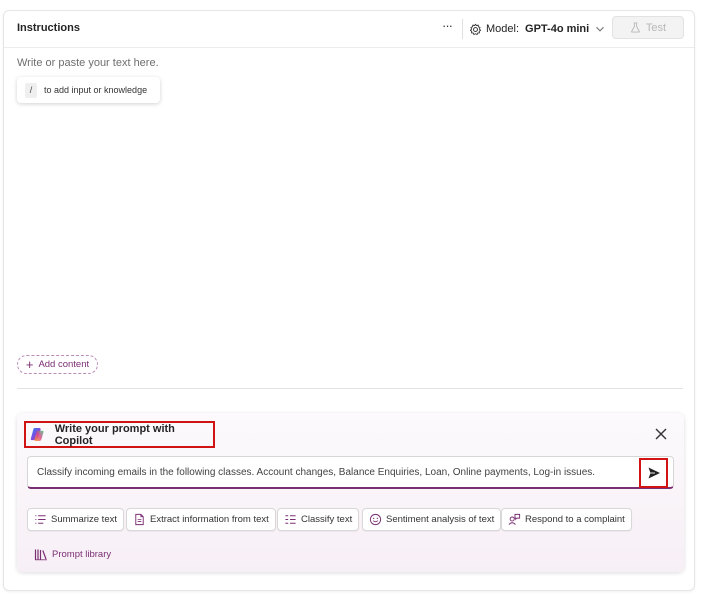 Image resolution: width=701 pixels, height=596 pixels. I want to click on suggestion-sentiment-analysis: Sentiment analysis of text, so click(432, 519).